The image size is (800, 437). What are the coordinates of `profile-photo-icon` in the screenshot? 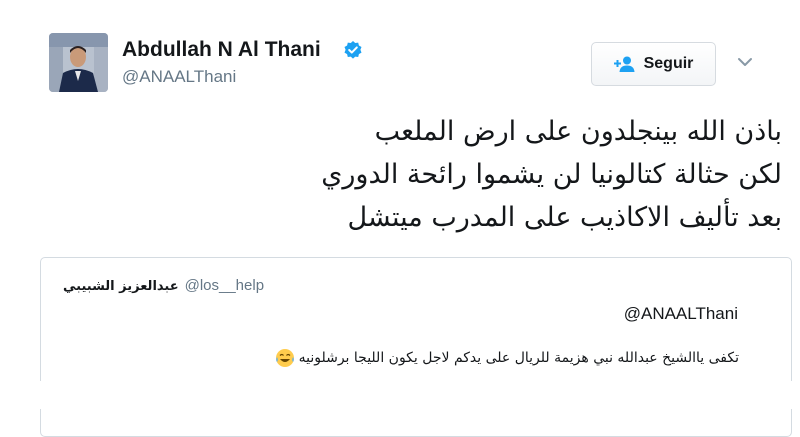 It's located at (78, 62).